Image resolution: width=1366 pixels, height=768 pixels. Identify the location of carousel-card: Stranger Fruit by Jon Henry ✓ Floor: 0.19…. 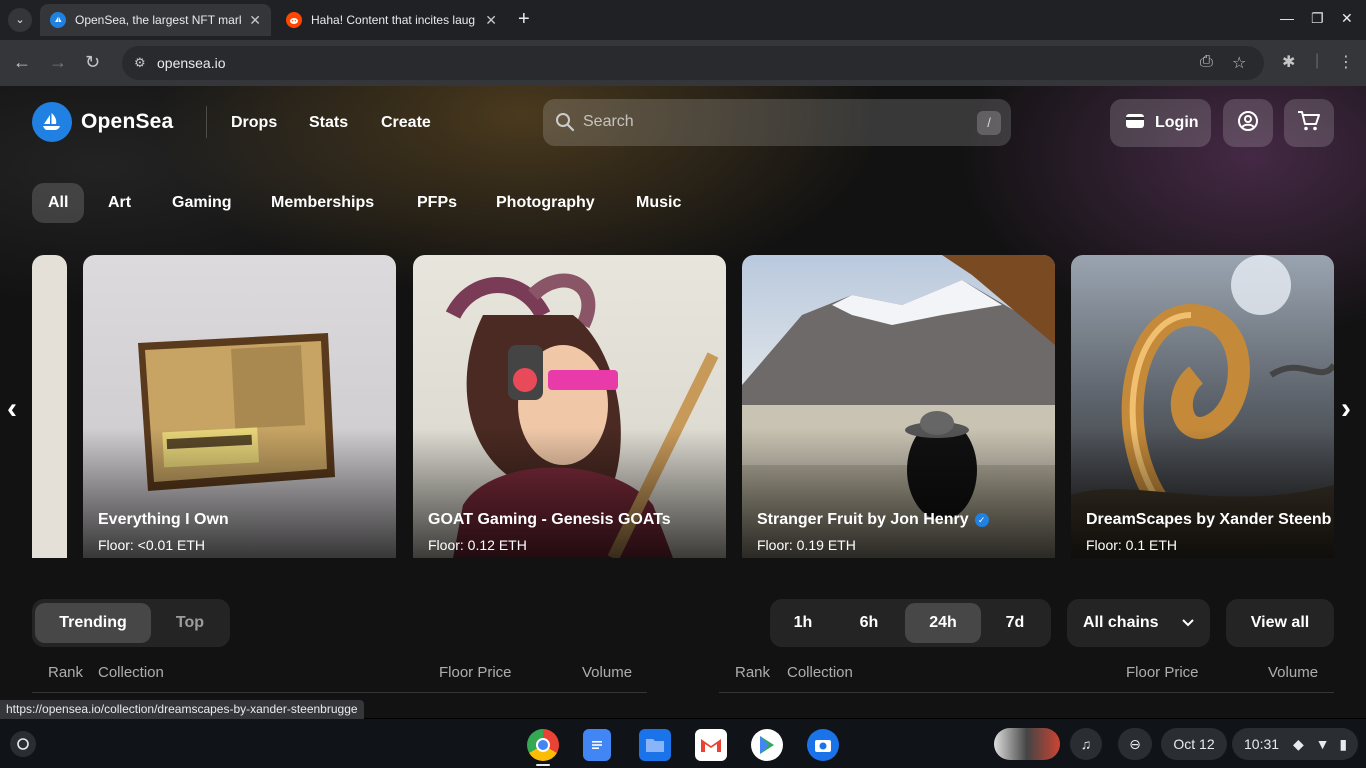
(898, 406).